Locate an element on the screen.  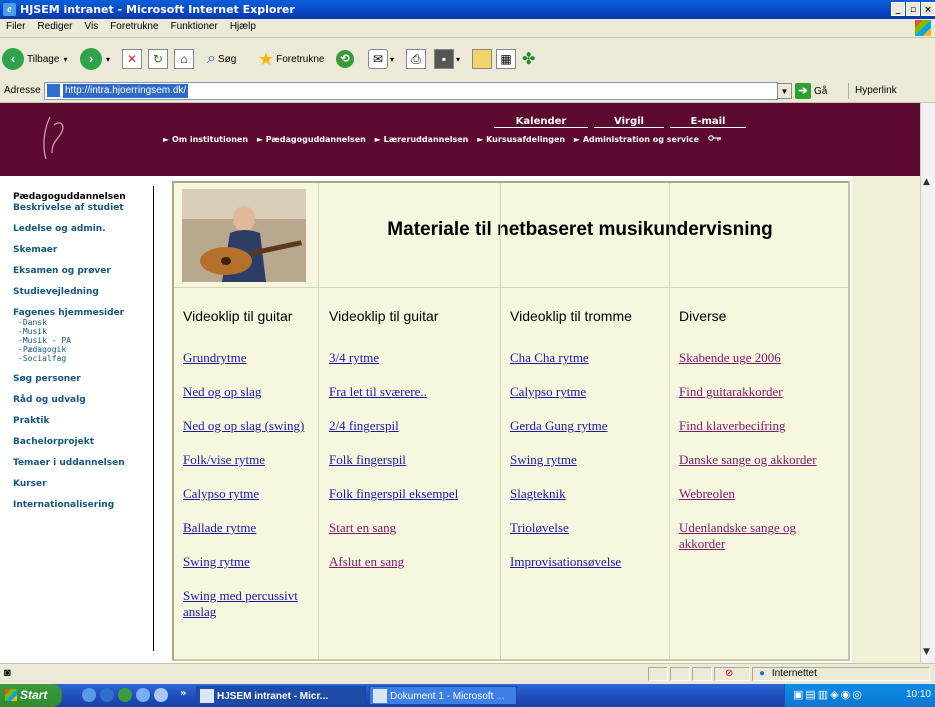
history-button: ⟲ is located at coordinates (345, 59).